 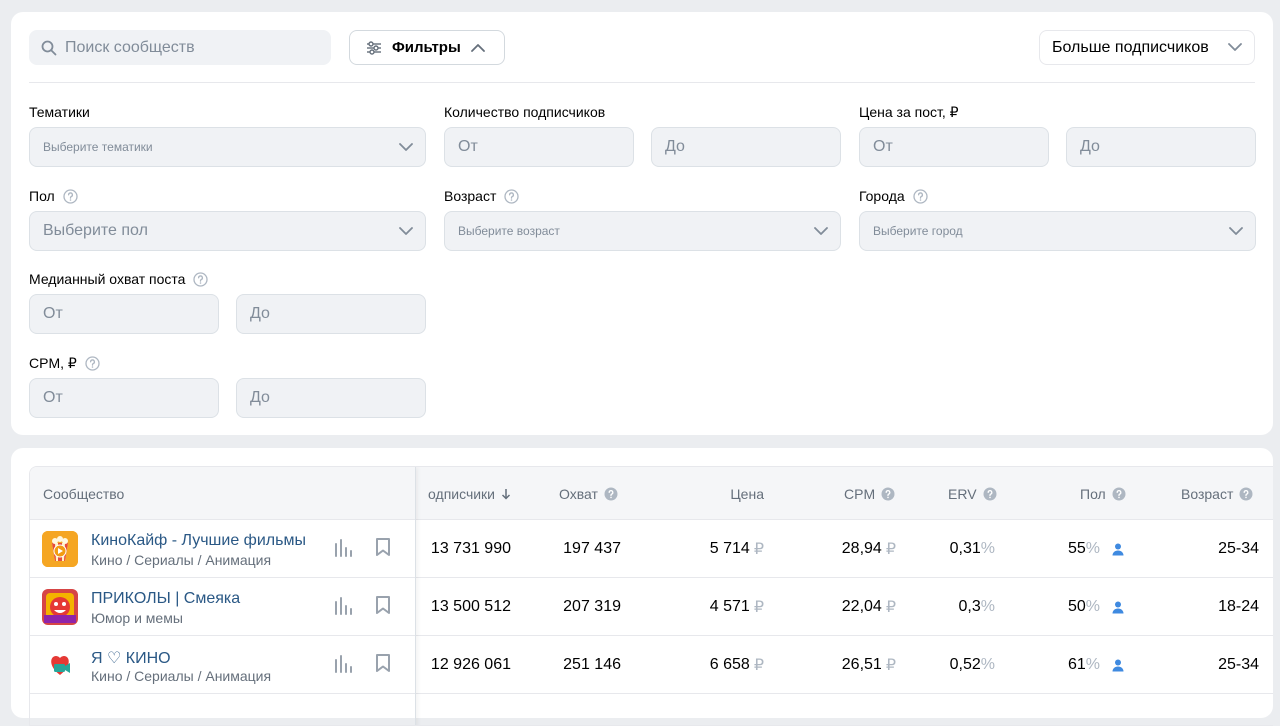 I want to click on reach-label: Медианный охват поста, so click(x=119, y=279).